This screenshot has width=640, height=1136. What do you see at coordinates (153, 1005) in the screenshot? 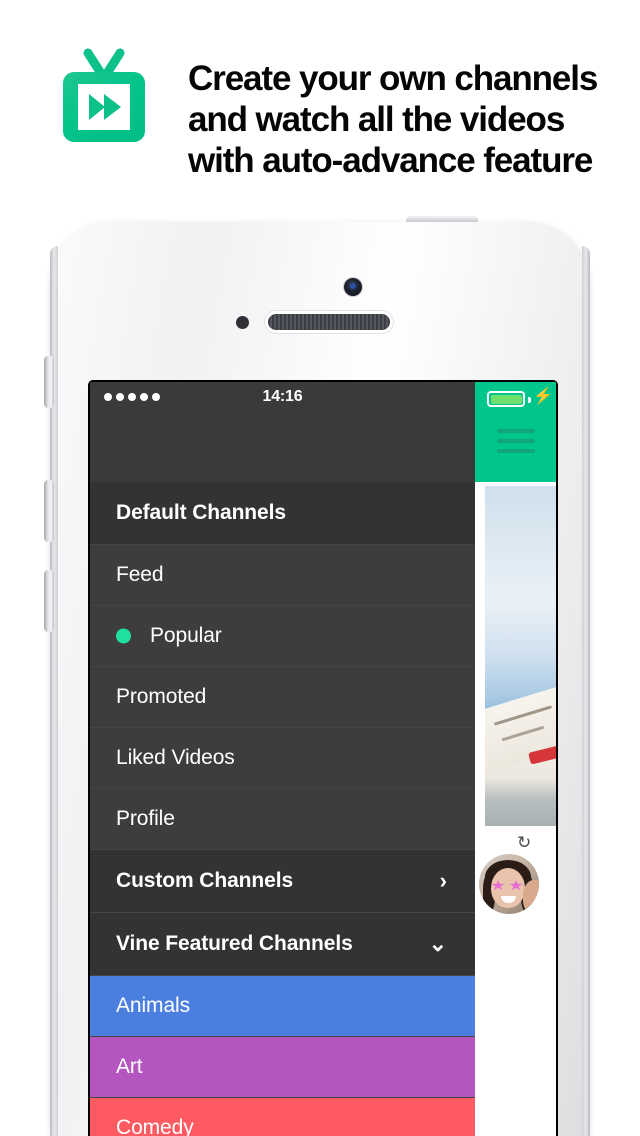
I see `sidebar-channel-label: Animals` at bounding box center [153, 1005].